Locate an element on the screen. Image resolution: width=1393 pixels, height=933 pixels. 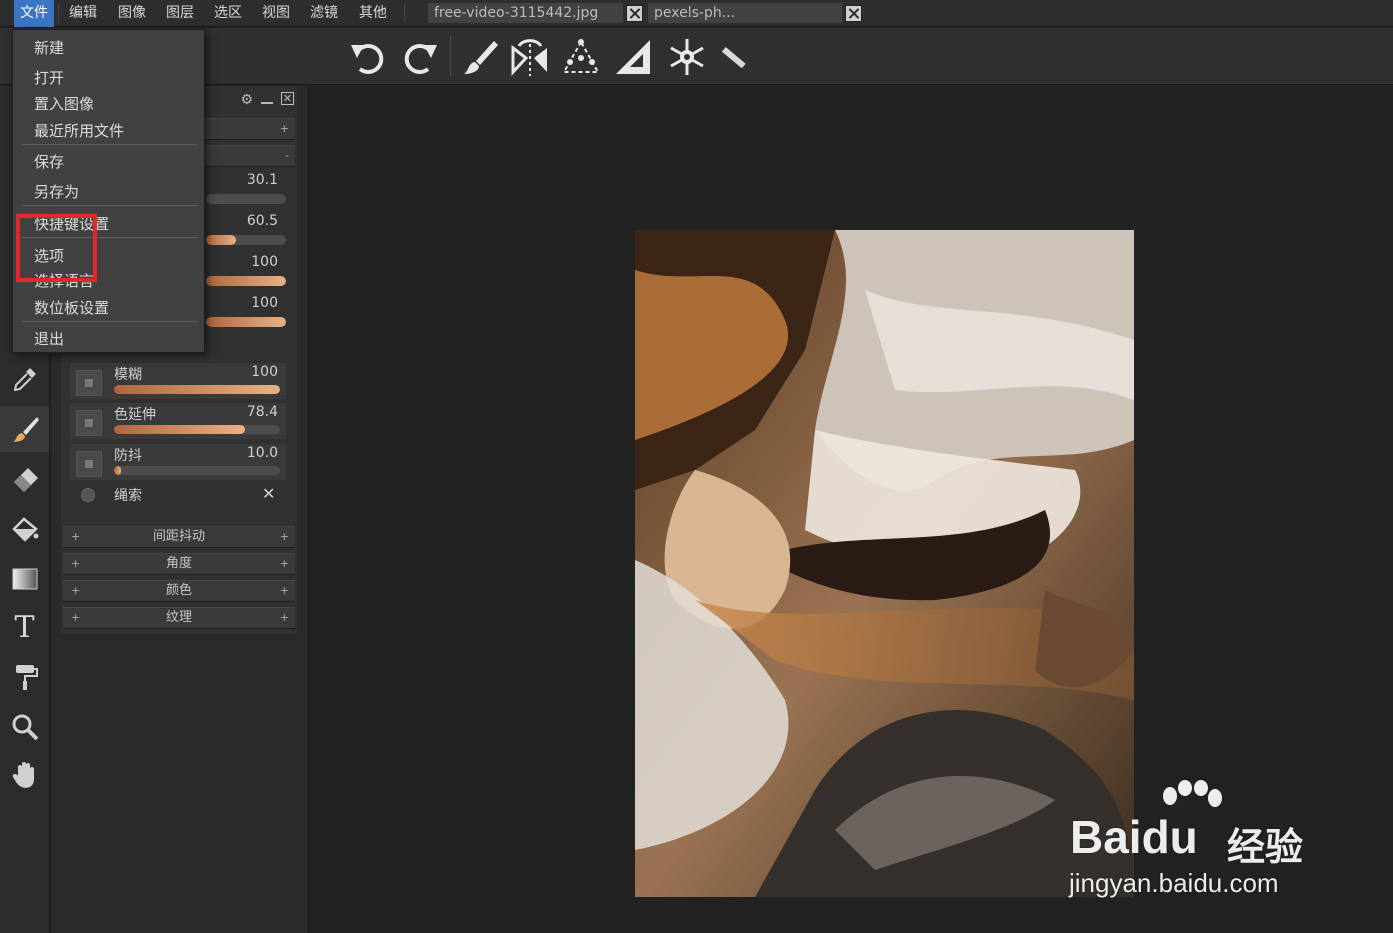
slider-stabilizer-track is located at coordinates (197, 470).